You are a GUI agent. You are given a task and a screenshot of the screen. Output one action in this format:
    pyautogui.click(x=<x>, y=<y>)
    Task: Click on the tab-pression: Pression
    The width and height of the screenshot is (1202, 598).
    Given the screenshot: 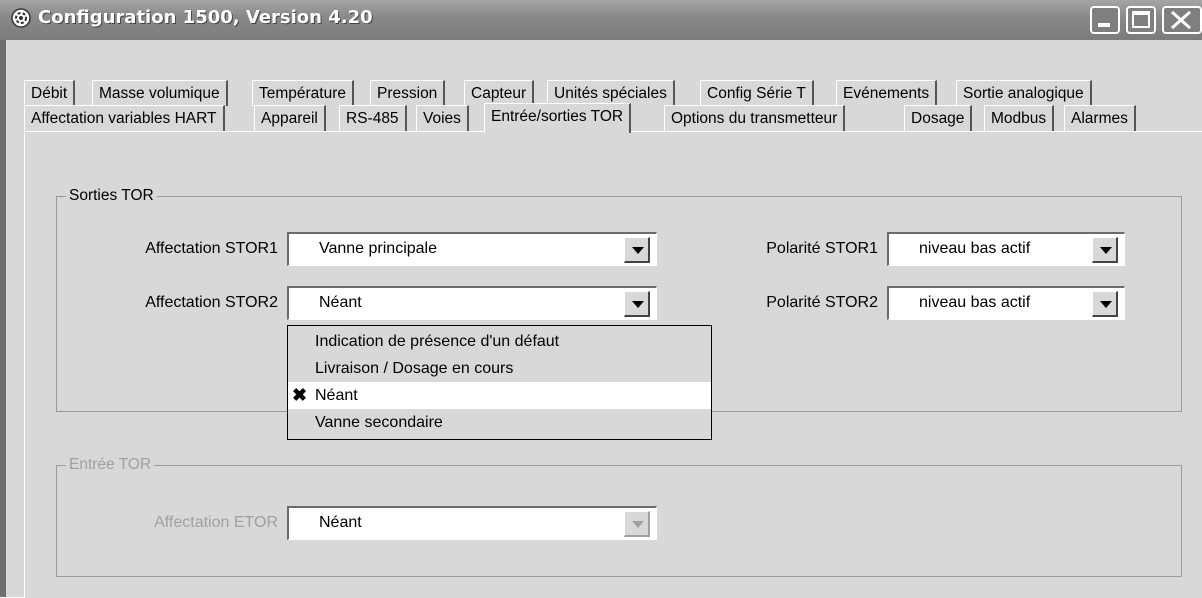 What is the action you would take?
    pyautogui.click(x=408, y=93)
    